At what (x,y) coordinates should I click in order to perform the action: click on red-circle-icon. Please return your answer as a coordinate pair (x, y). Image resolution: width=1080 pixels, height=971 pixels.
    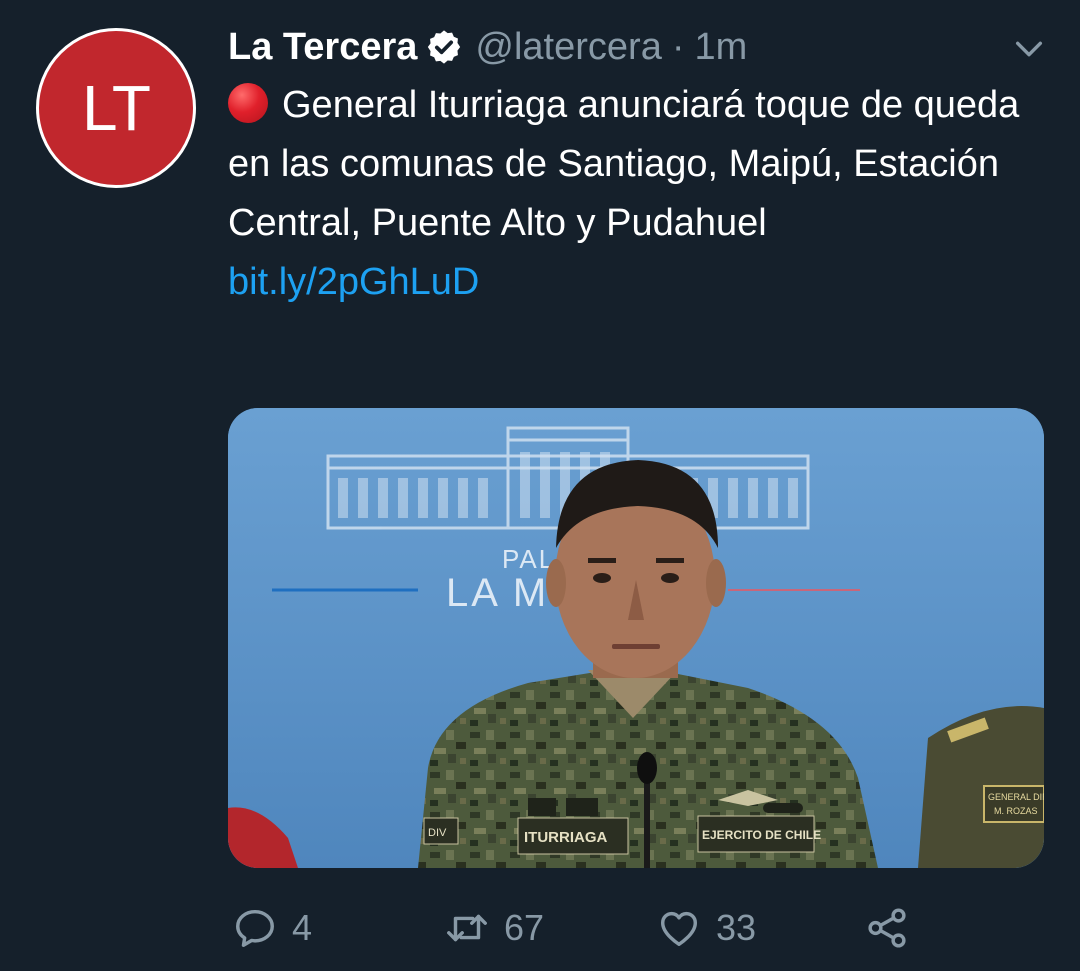
    Looking at the image, I should click on (248, 103).